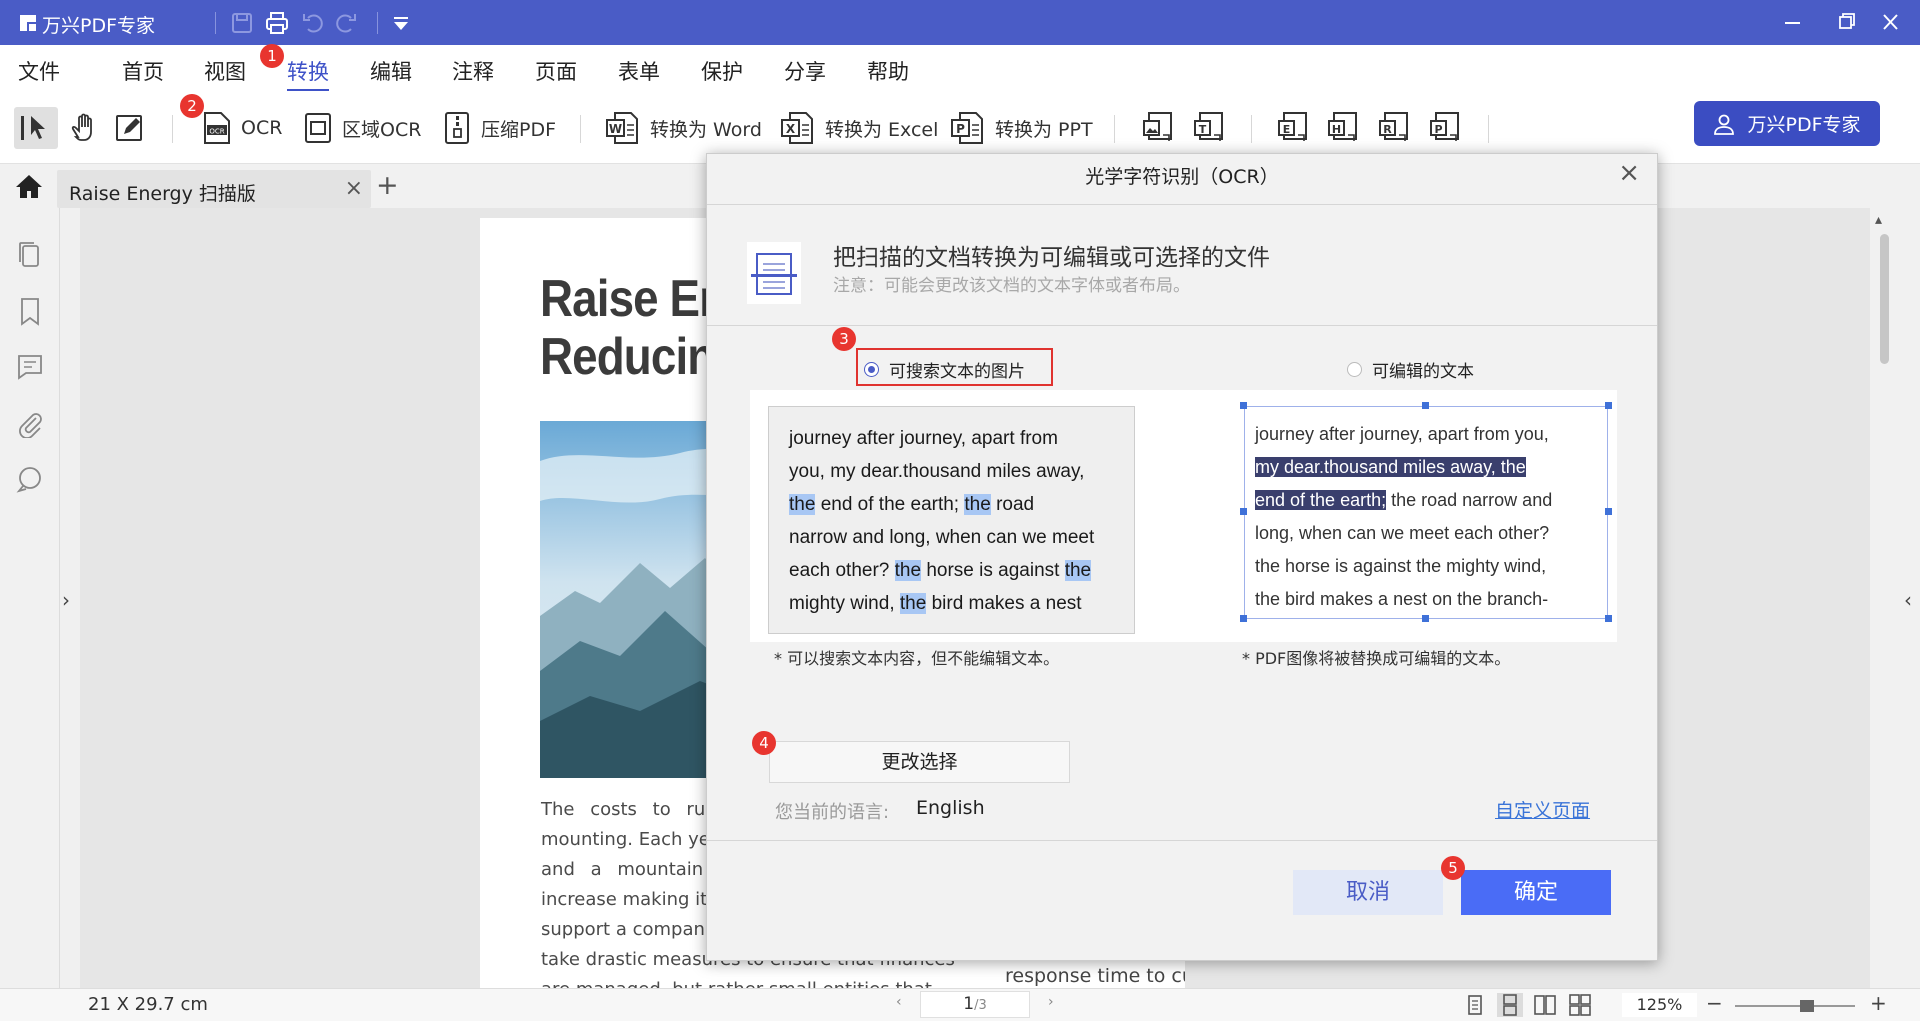 The width and height of the screenshot is (1920, 1021). Describe the element at coordinates (1807, 1006) in the screenshot. I see `zoom-slider-handle` at that location.